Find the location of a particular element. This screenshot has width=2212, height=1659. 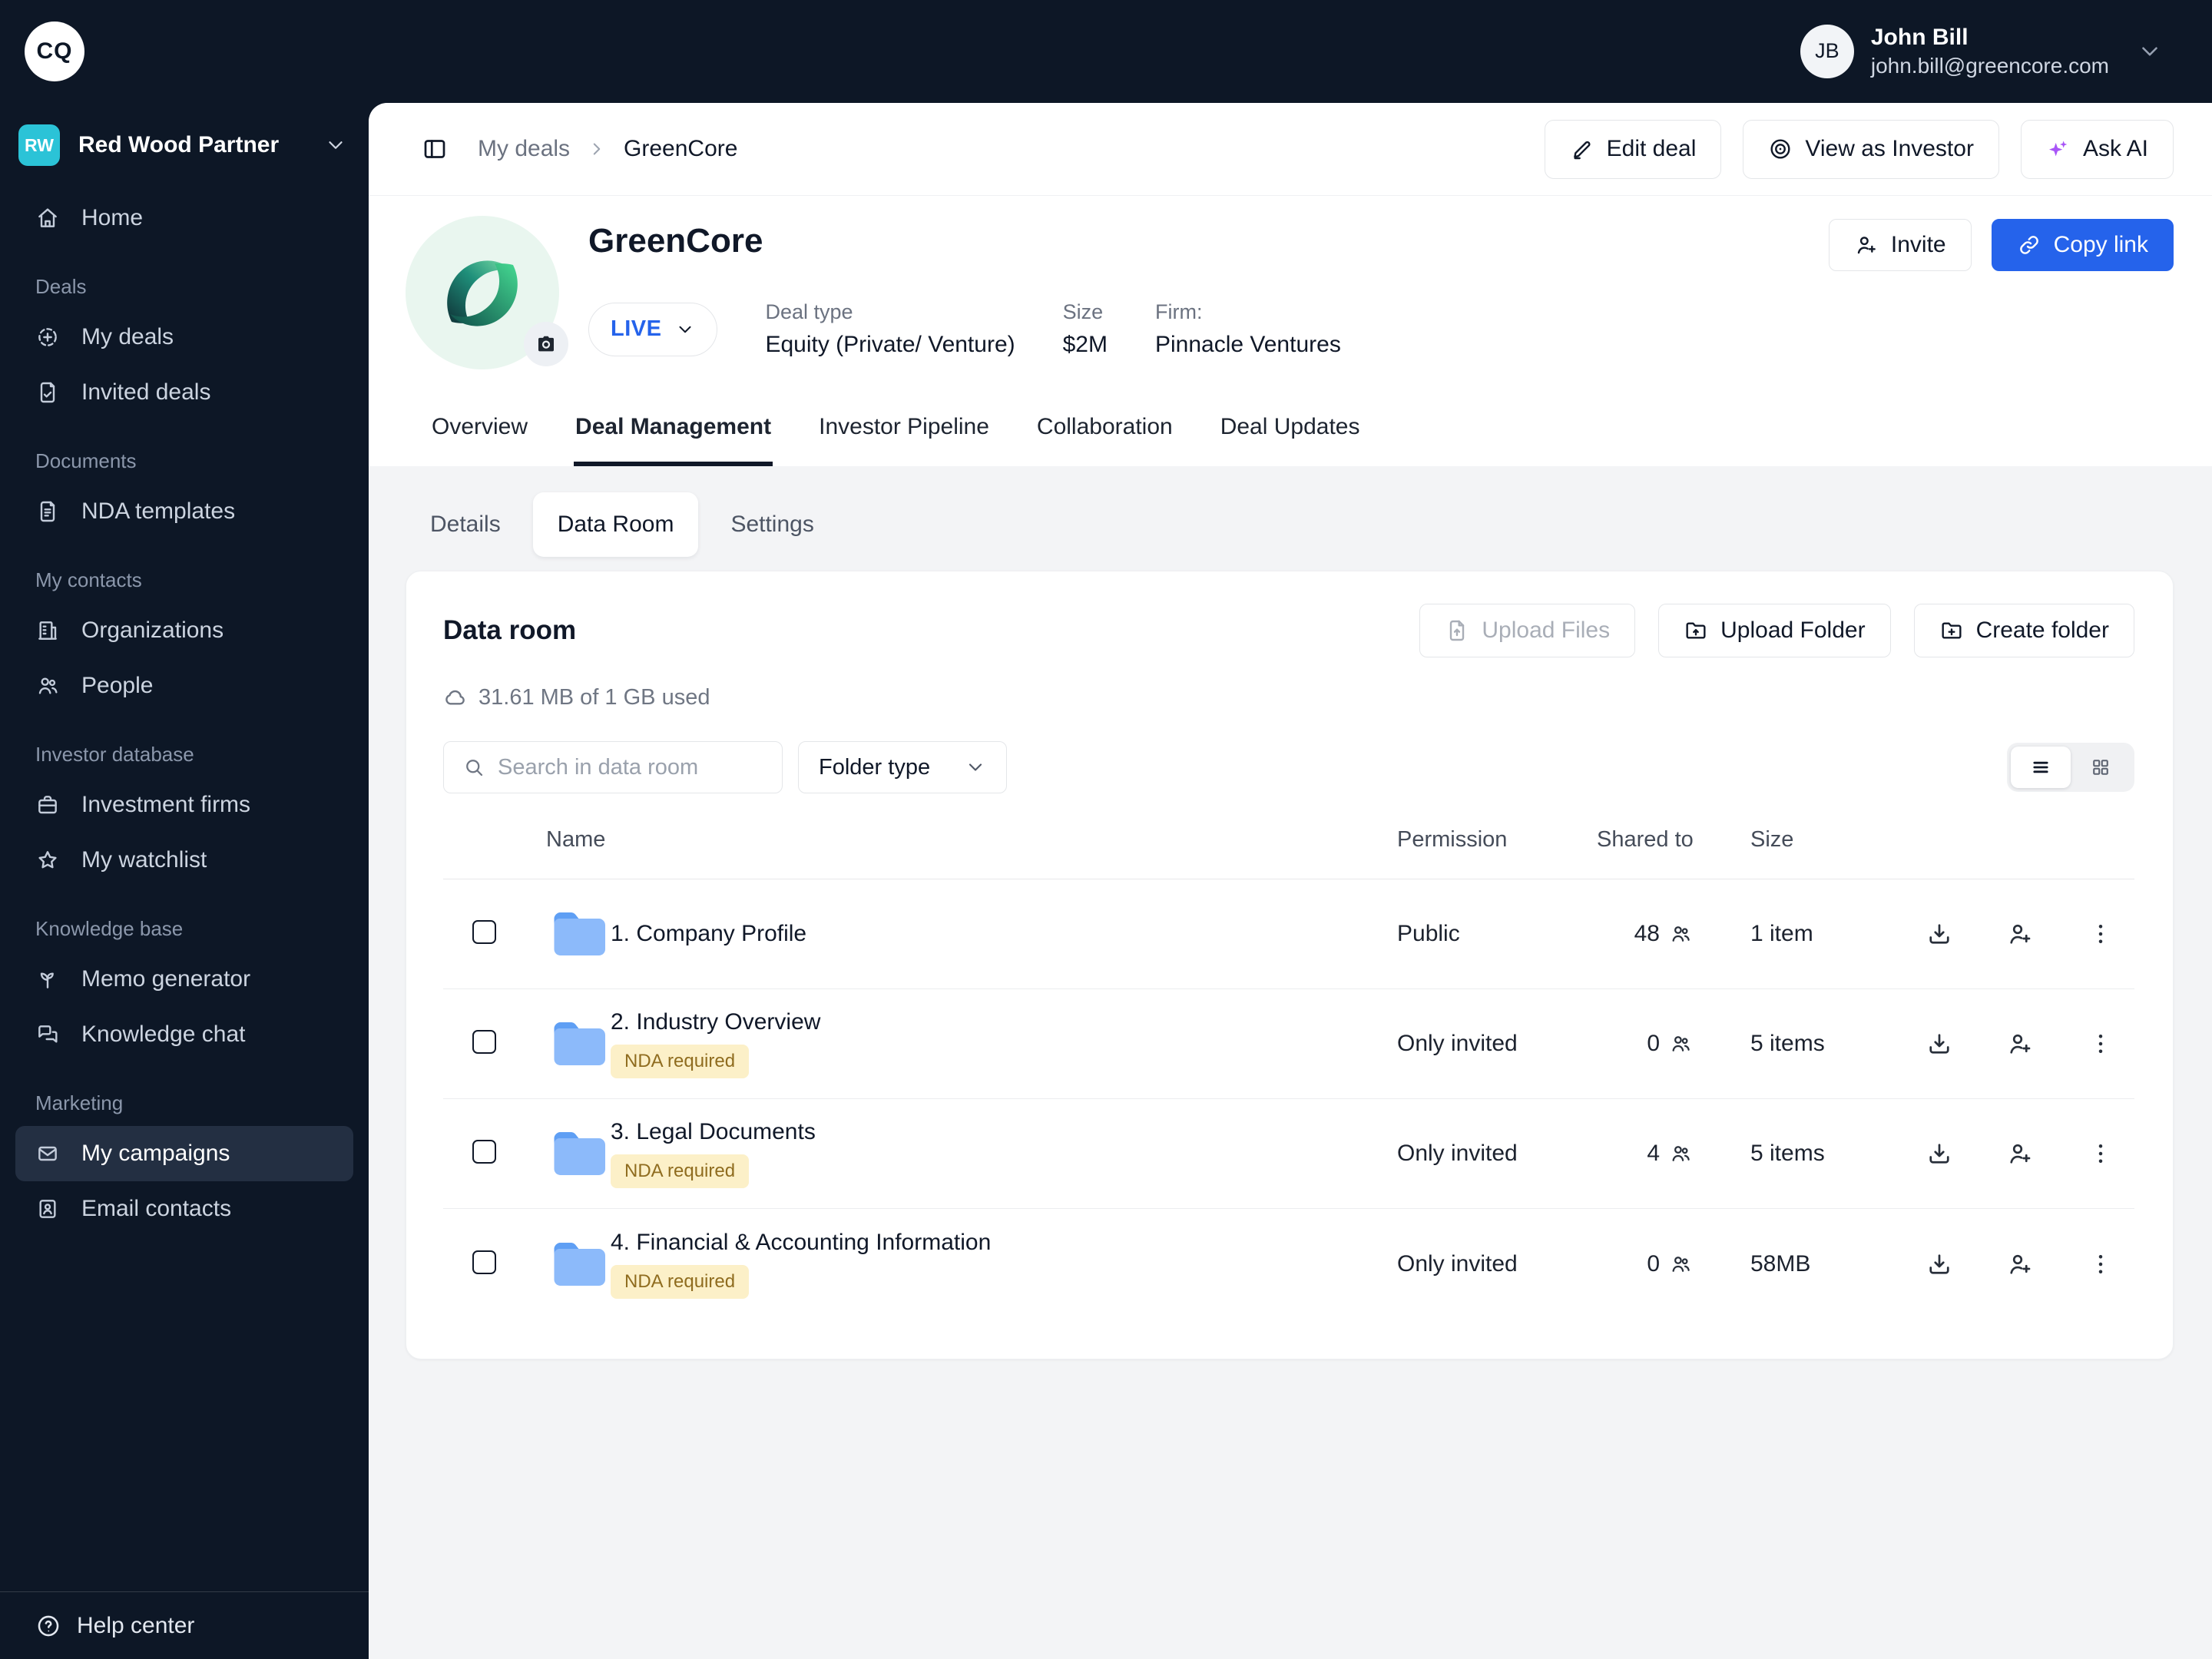

sidebar-item-my-campaigns: My campaigns is located at coordinates (184, 1153).